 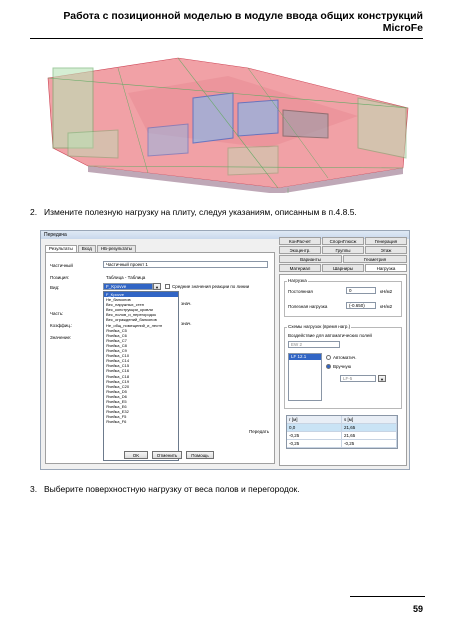 I want to click on table-row: -0,25 -0,25, so click(x=342, y=444).